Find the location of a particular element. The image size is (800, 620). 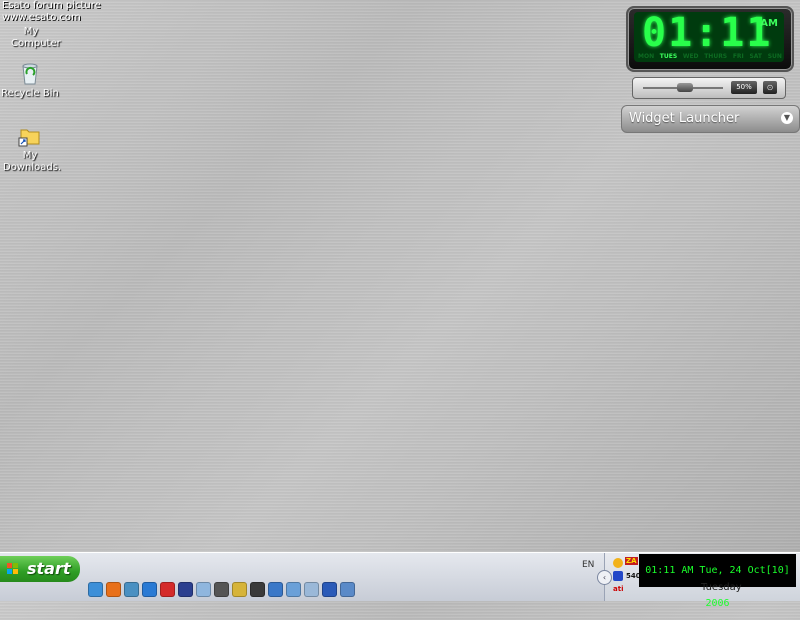

media-player-icon is located at coordinates (185, 589).